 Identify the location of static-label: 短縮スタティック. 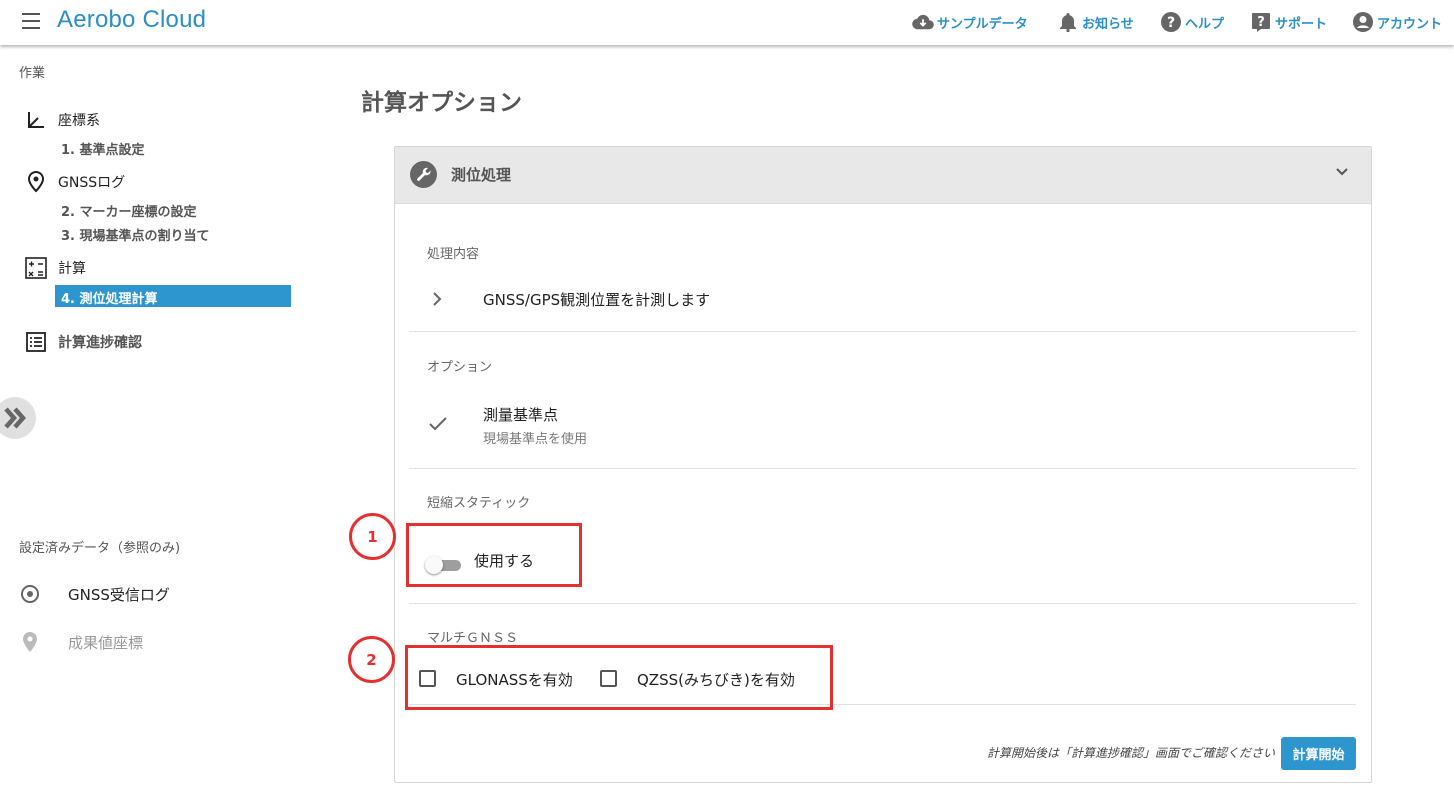
(479, 503).